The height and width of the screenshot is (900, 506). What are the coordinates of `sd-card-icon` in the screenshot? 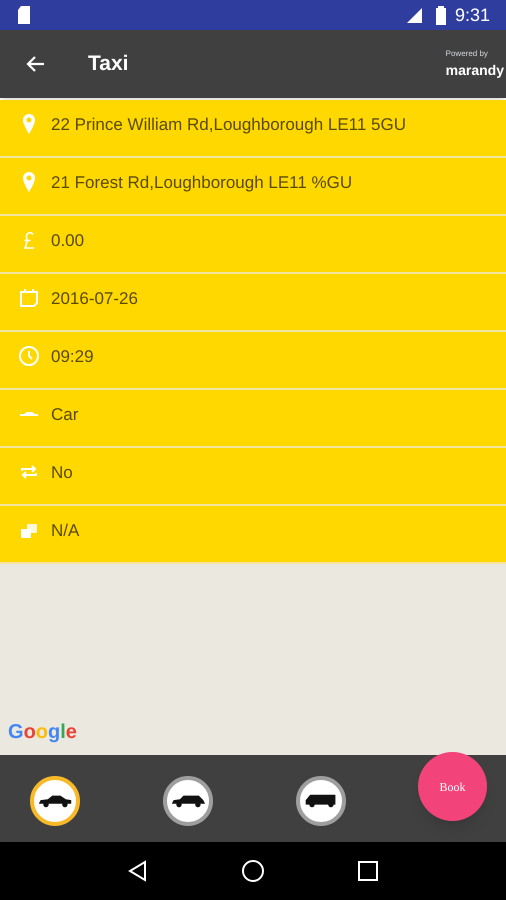 It's located at (24, 15).